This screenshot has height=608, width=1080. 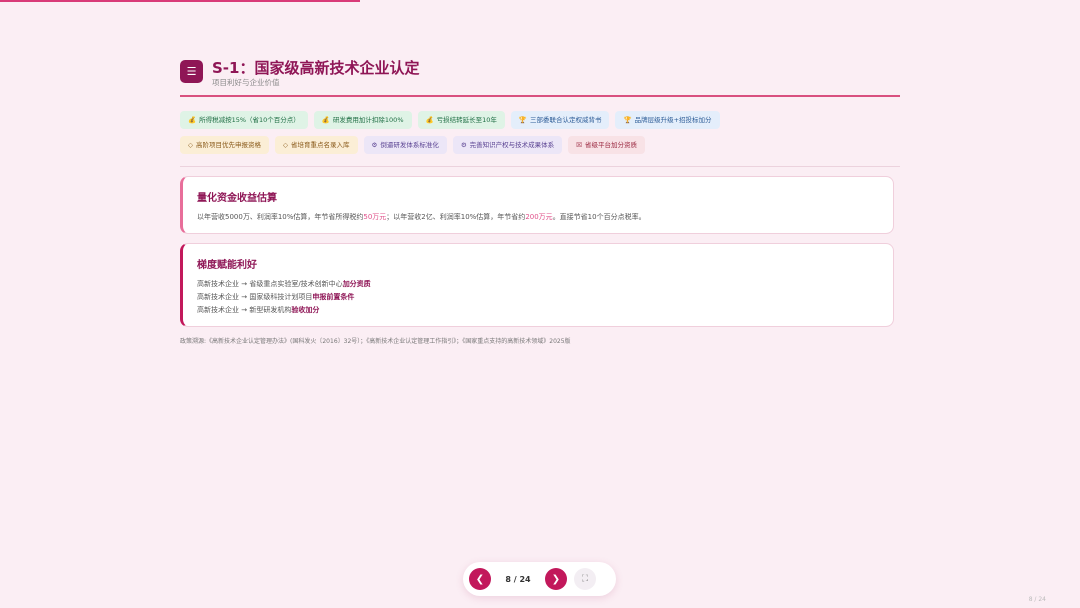 I want to click on body-text: 。直接节省10个百分点税率。, so click(x=599, y=217).